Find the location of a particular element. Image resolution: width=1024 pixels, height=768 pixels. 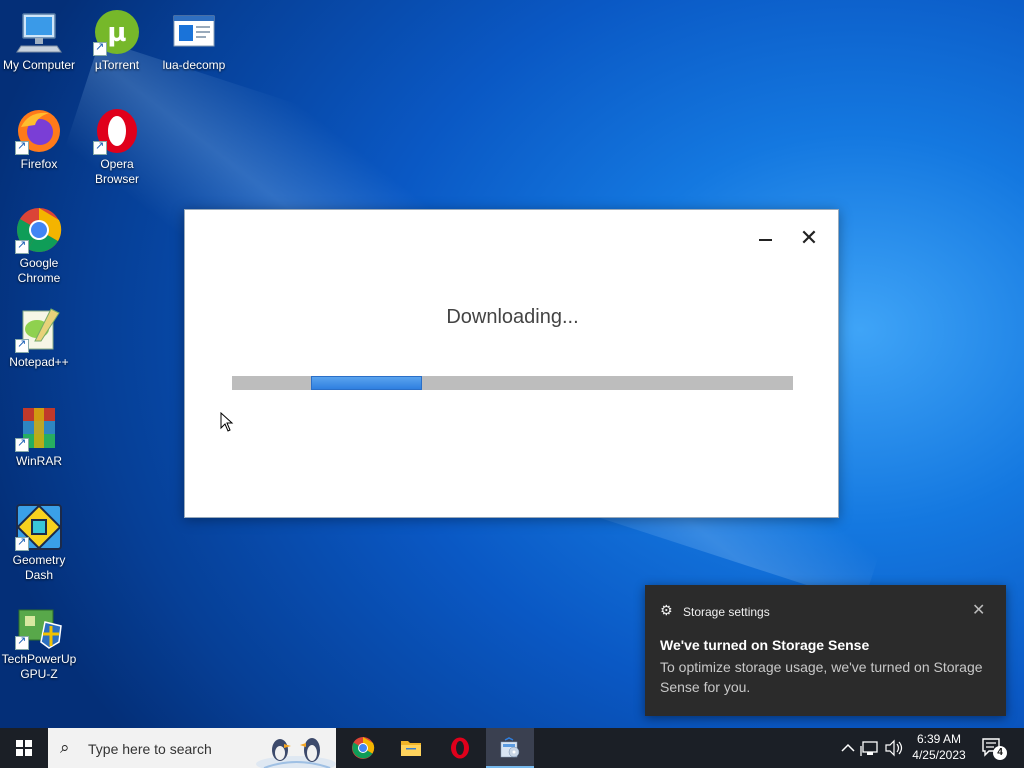

desktop-icon-opera: Opera Browser is located at coordinates (117, 147).